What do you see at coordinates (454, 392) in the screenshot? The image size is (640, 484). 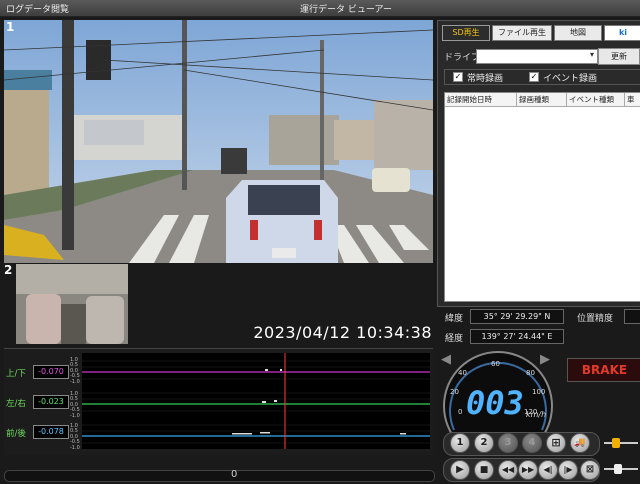 I see `dial-tick-20: 20` at bounding box center [454, 392].